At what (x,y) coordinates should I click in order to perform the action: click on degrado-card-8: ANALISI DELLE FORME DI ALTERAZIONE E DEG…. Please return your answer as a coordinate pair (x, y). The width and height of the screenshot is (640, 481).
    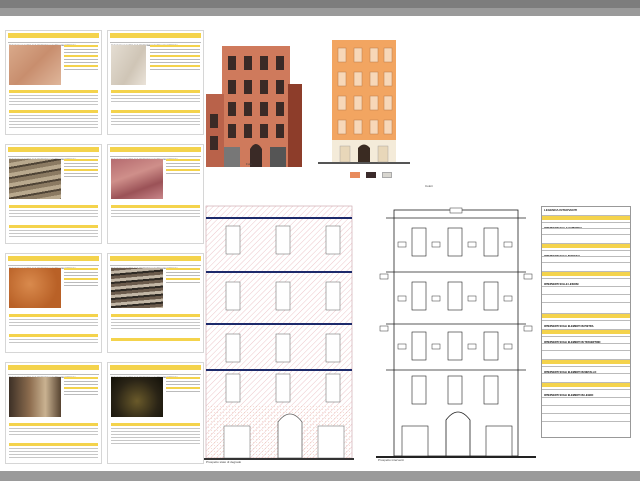
    Looking at the image, I should click on (155, 413).